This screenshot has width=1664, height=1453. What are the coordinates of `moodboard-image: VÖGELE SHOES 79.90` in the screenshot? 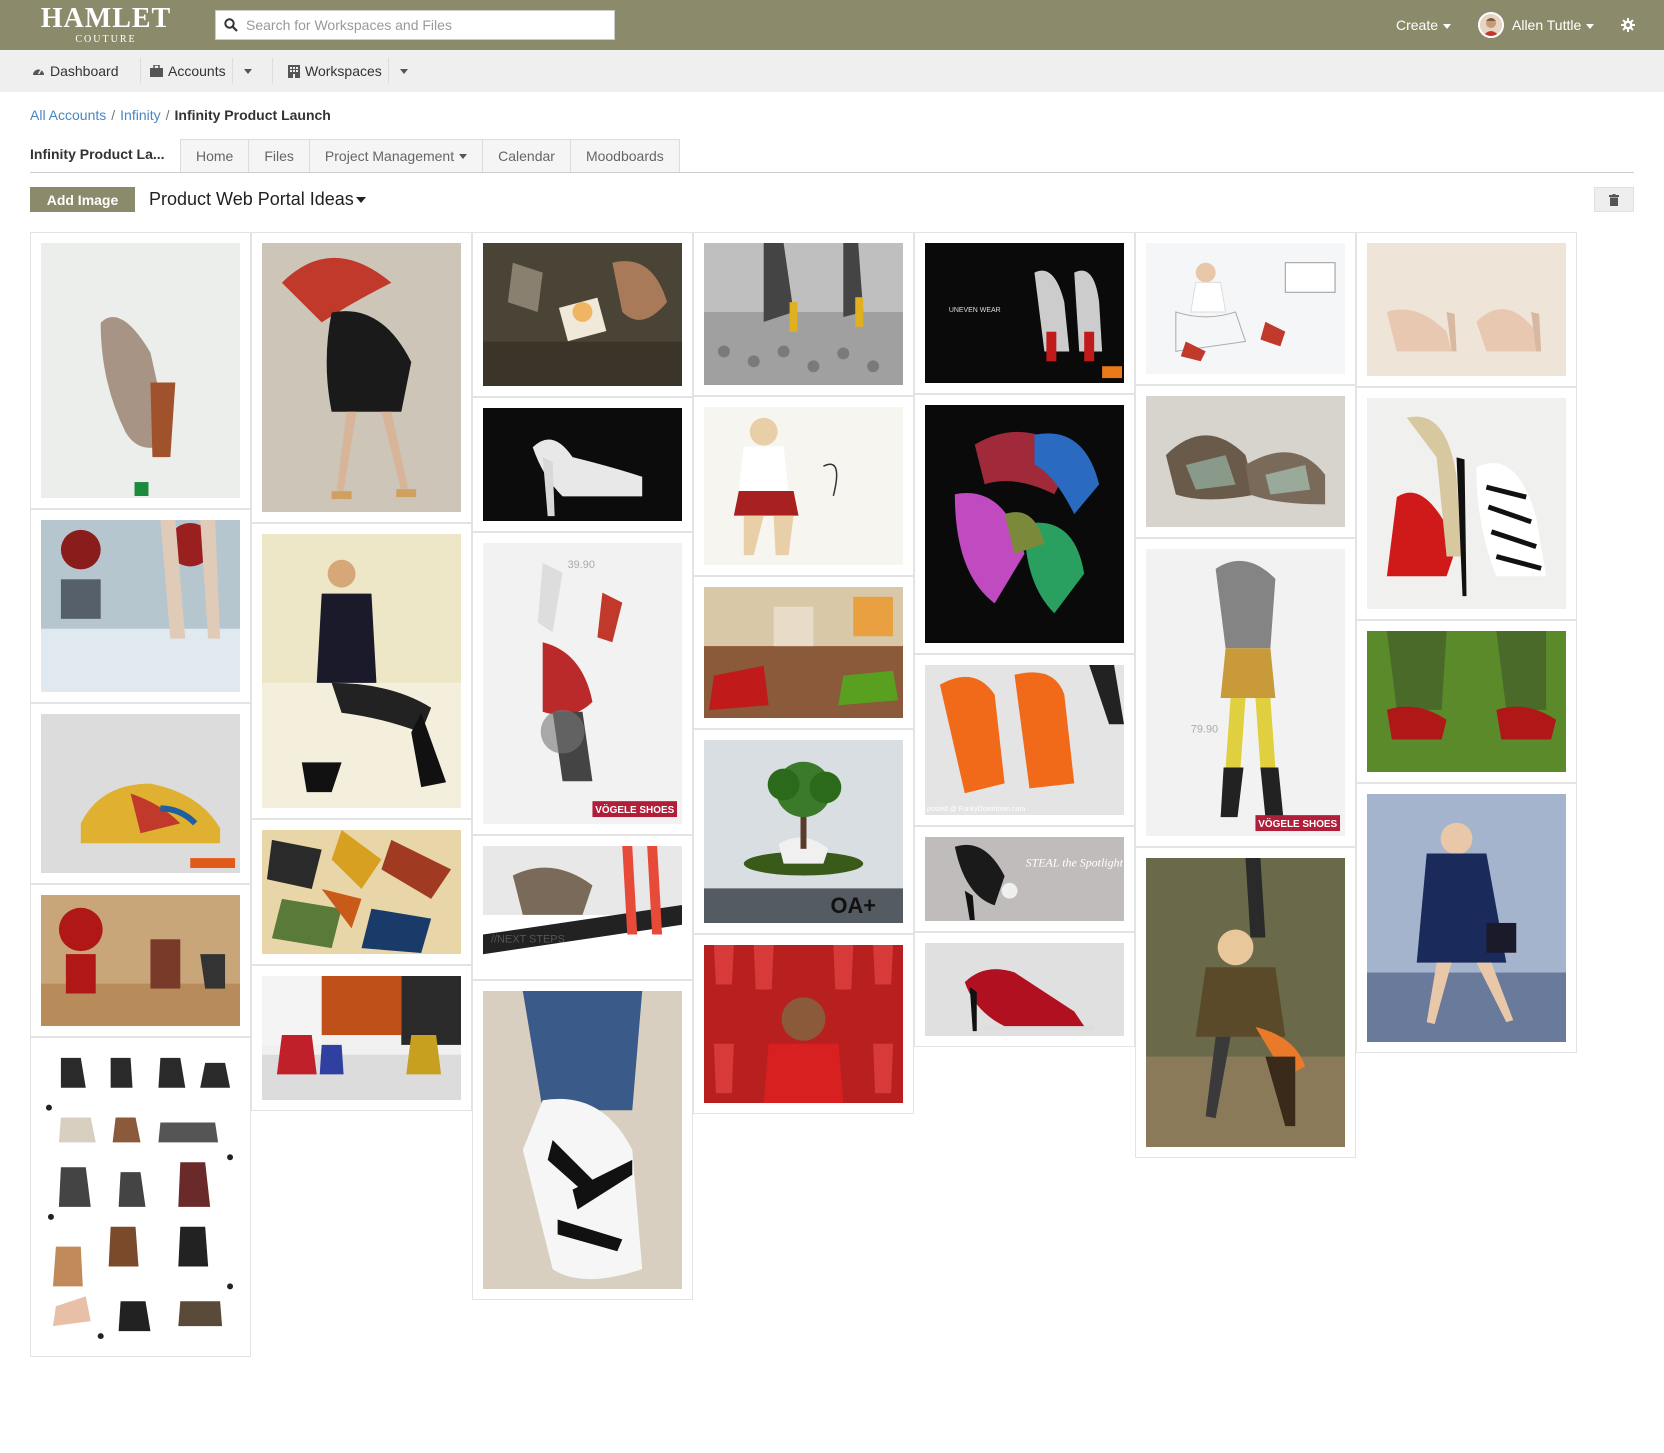 It's located at (1245, 692).